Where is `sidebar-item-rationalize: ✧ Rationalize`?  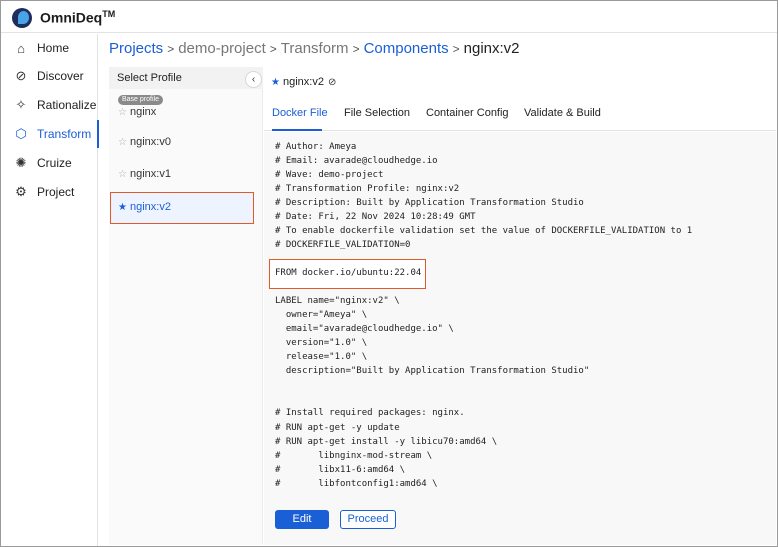 sidebar-item-rationalize: ✧ Rationalize is located at coordinates (49, 105).